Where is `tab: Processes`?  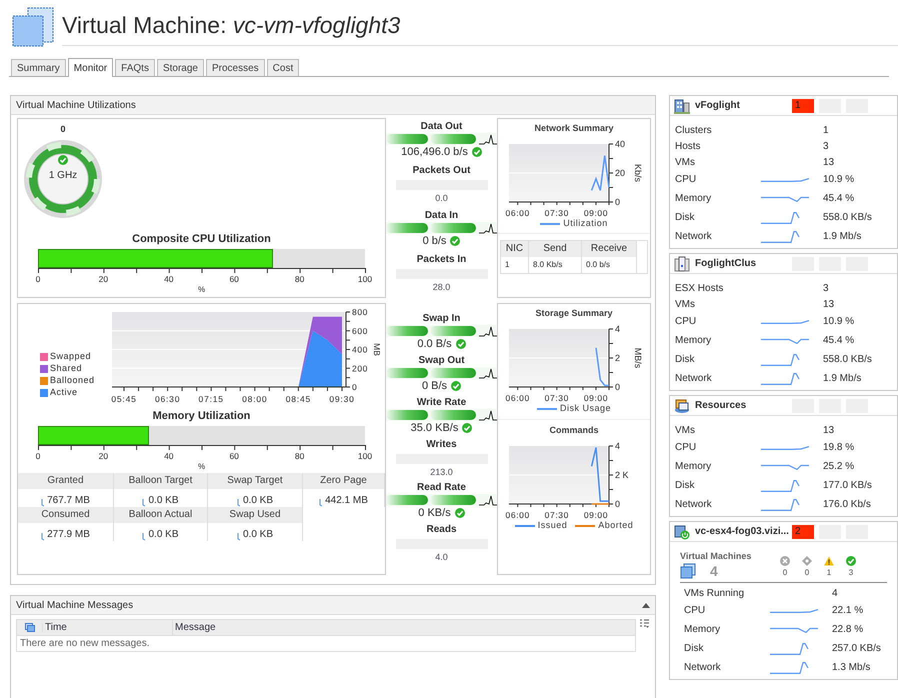 tab: Processes is located at coordinates (235, 67).